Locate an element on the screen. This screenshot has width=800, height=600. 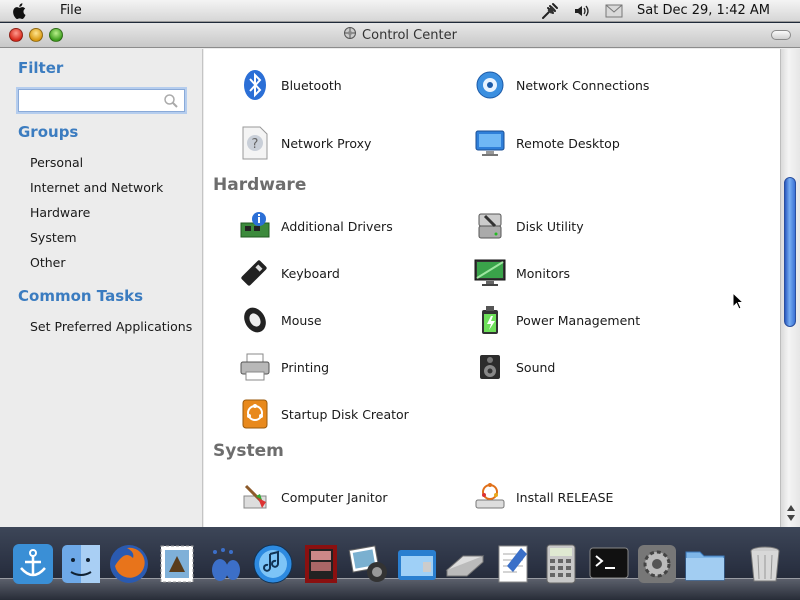
item-label: Printing is located at coordinates (305, 367).